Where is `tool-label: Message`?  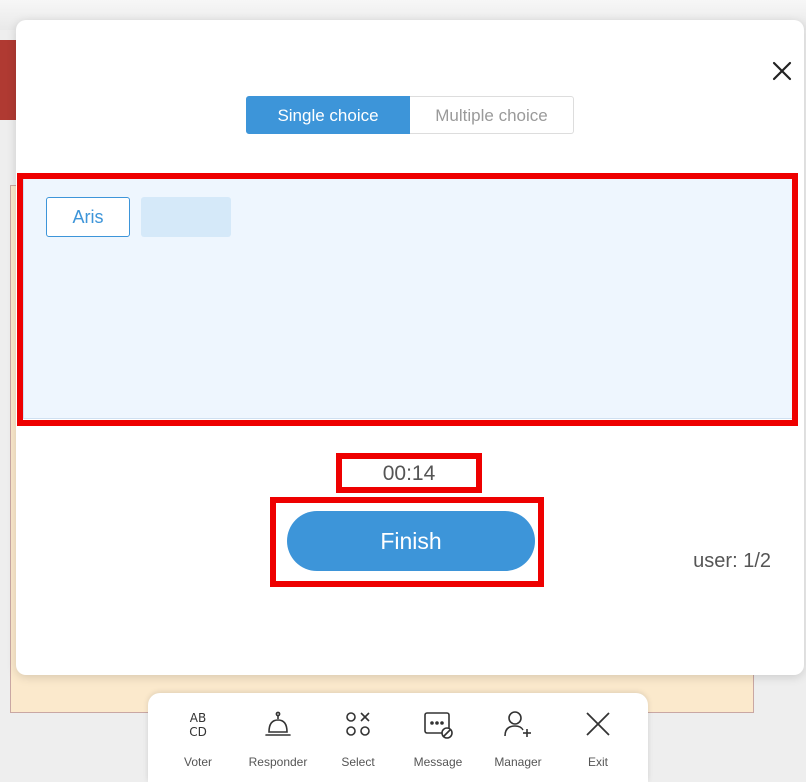
tool-label: Message is located at coordinates (438, 762).